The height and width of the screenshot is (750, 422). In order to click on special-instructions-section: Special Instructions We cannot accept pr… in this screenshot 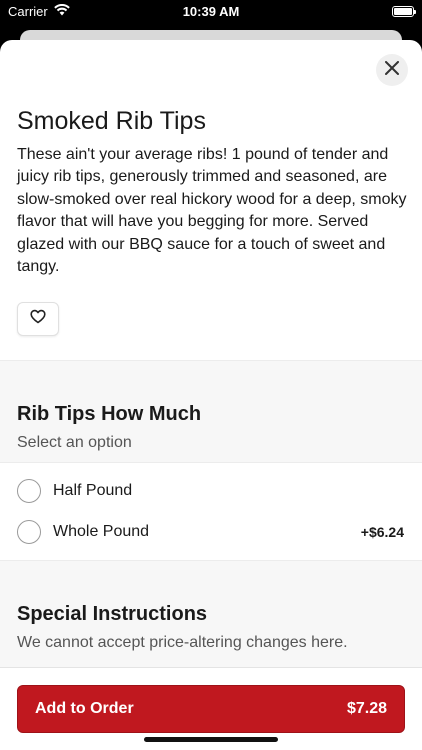, I will do `click(211, 613)`.